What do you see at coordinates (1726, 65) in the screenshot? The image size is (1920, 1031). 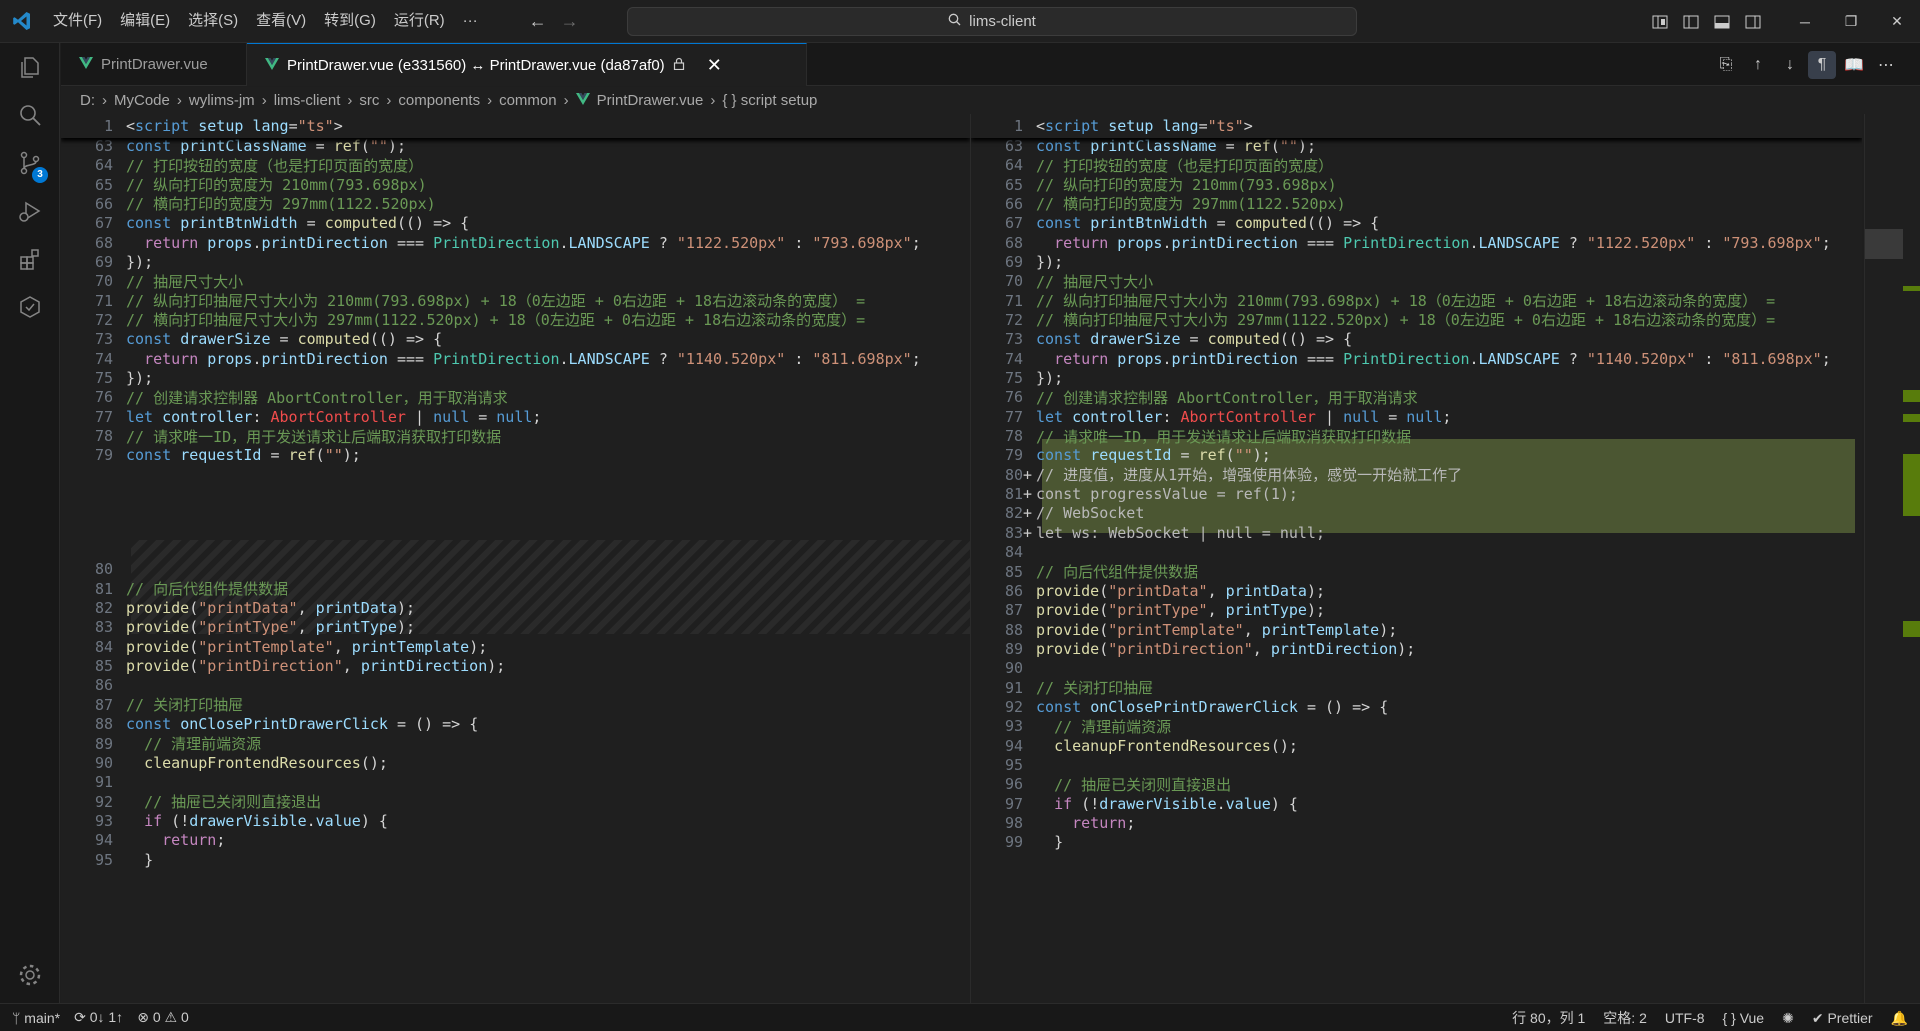 I see `open-file-icon: ⎘` at bounding box center [1726, 65].